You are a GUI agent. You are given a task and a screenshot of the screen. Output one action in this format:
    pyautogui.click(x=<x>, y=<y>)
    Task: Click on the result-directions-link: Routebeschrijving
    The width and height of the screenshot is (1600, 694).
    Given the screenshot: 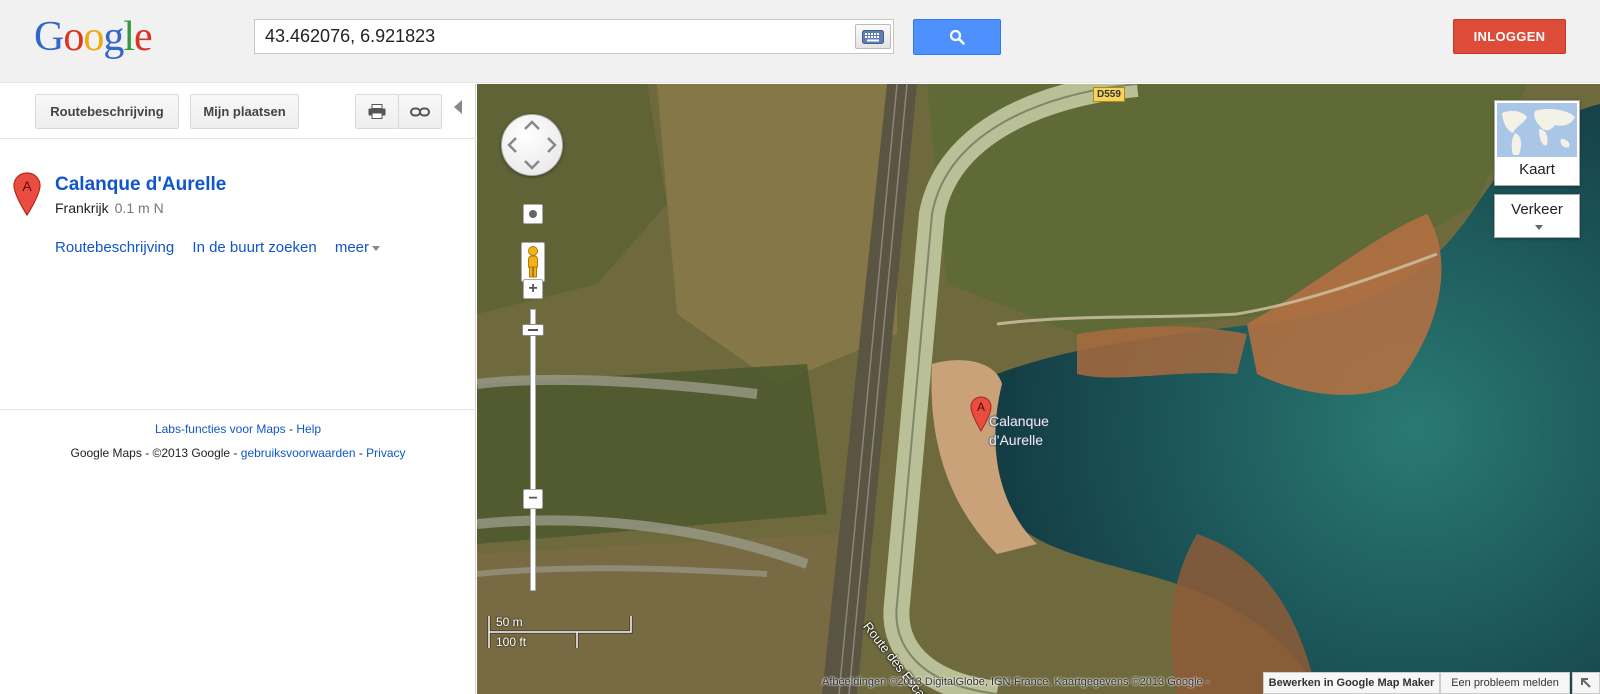 What is the action you would take?
    pyautogui.click(x=114, y=247)
    